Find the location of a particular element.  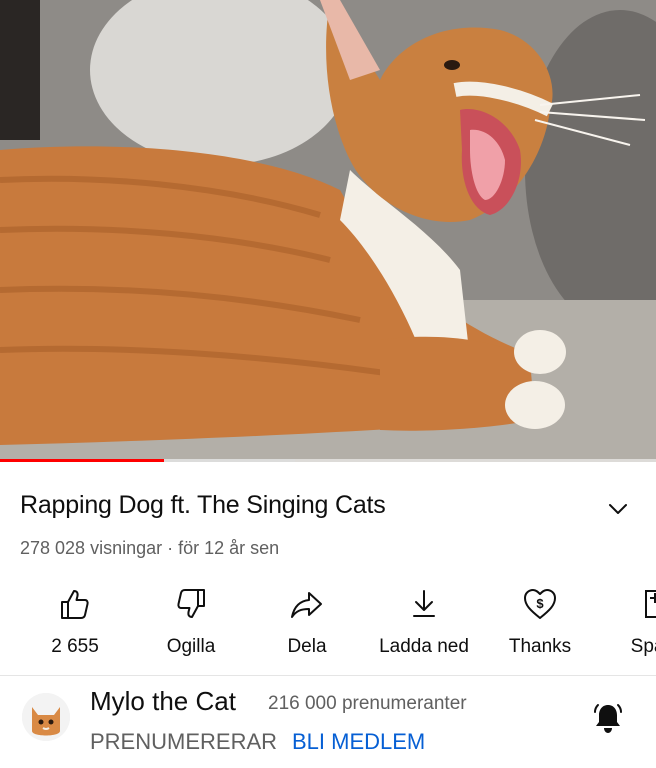

download-icon is located at coordinates (424, 603).